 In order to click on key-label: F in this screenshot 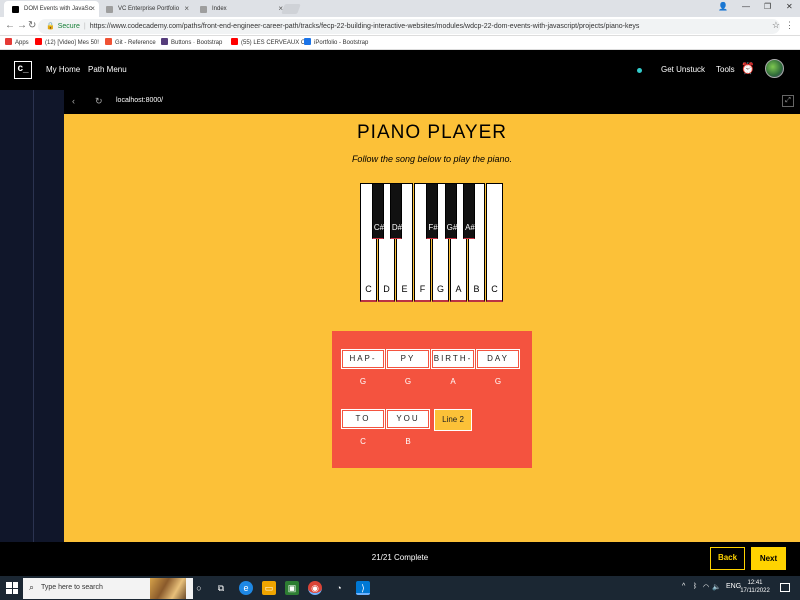, I will do `click(422, 289)`.